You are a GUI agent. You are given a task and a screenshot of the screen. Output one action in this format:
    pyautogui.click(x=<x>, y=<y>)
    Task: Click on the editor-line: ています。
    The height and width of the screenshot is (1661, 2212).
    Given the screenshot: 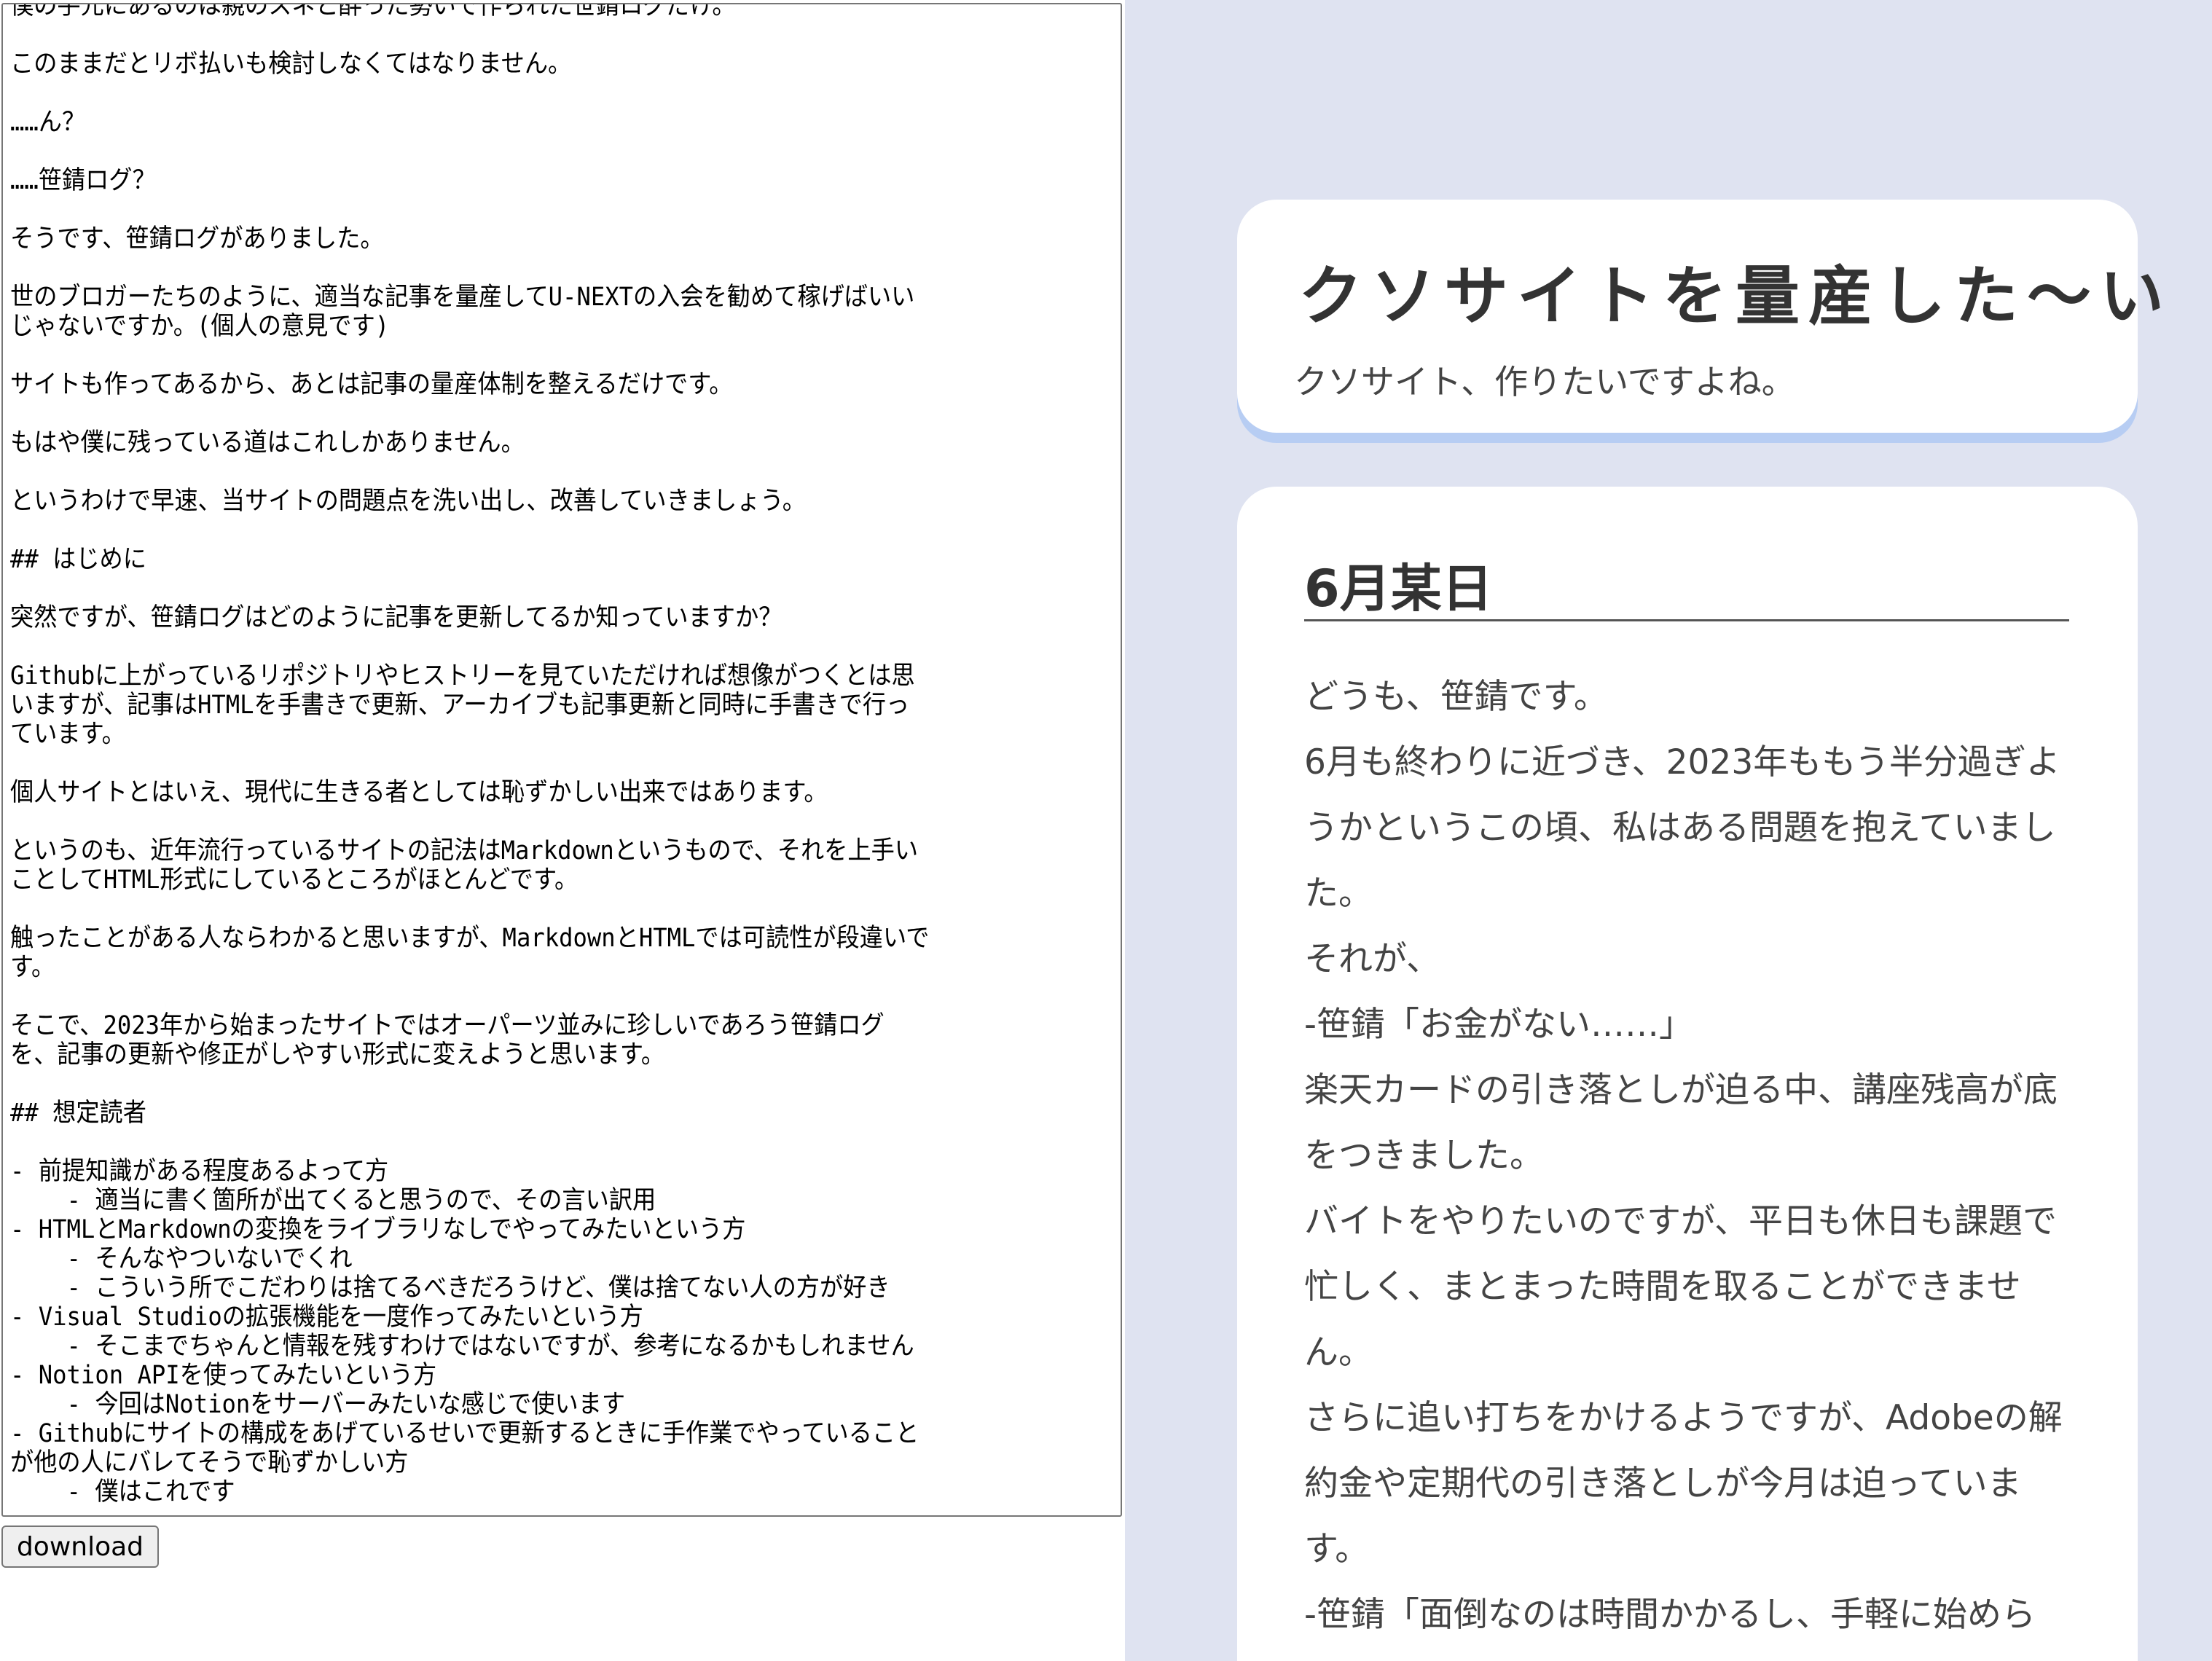 What is the action you would take?
    pyautogui.click(x=67, y=734)
    